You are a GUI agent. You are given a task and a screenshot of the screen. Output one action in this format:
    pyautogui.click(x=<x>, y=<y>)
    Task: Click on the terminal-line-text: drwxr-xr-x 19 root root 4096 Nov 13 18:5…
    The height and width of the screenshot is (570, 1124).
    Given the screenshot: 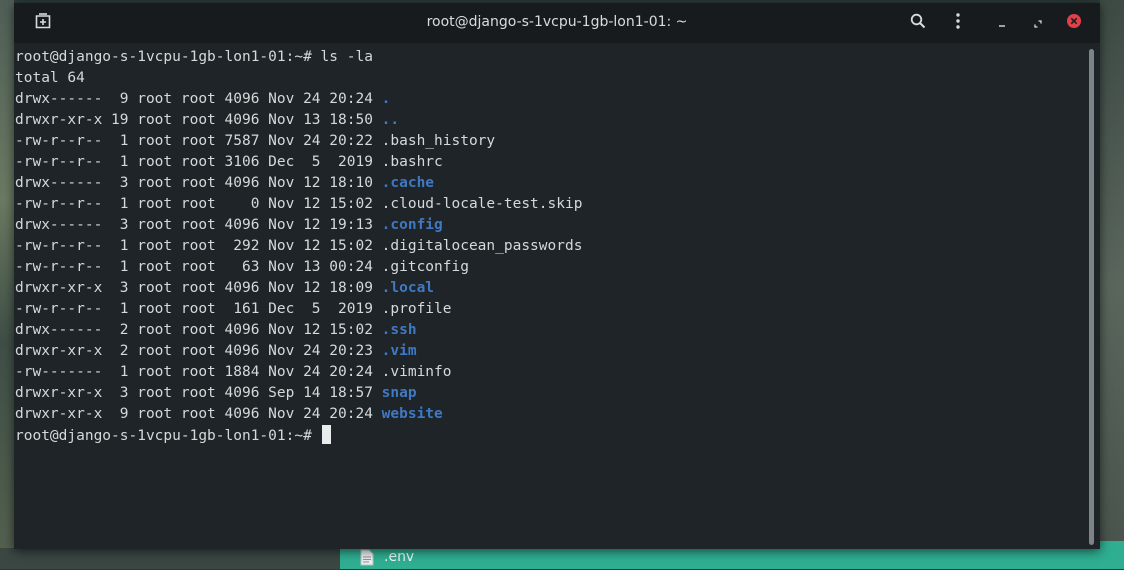 What is the action you would take?
    pyautogui.click(x=198, y=120)
    